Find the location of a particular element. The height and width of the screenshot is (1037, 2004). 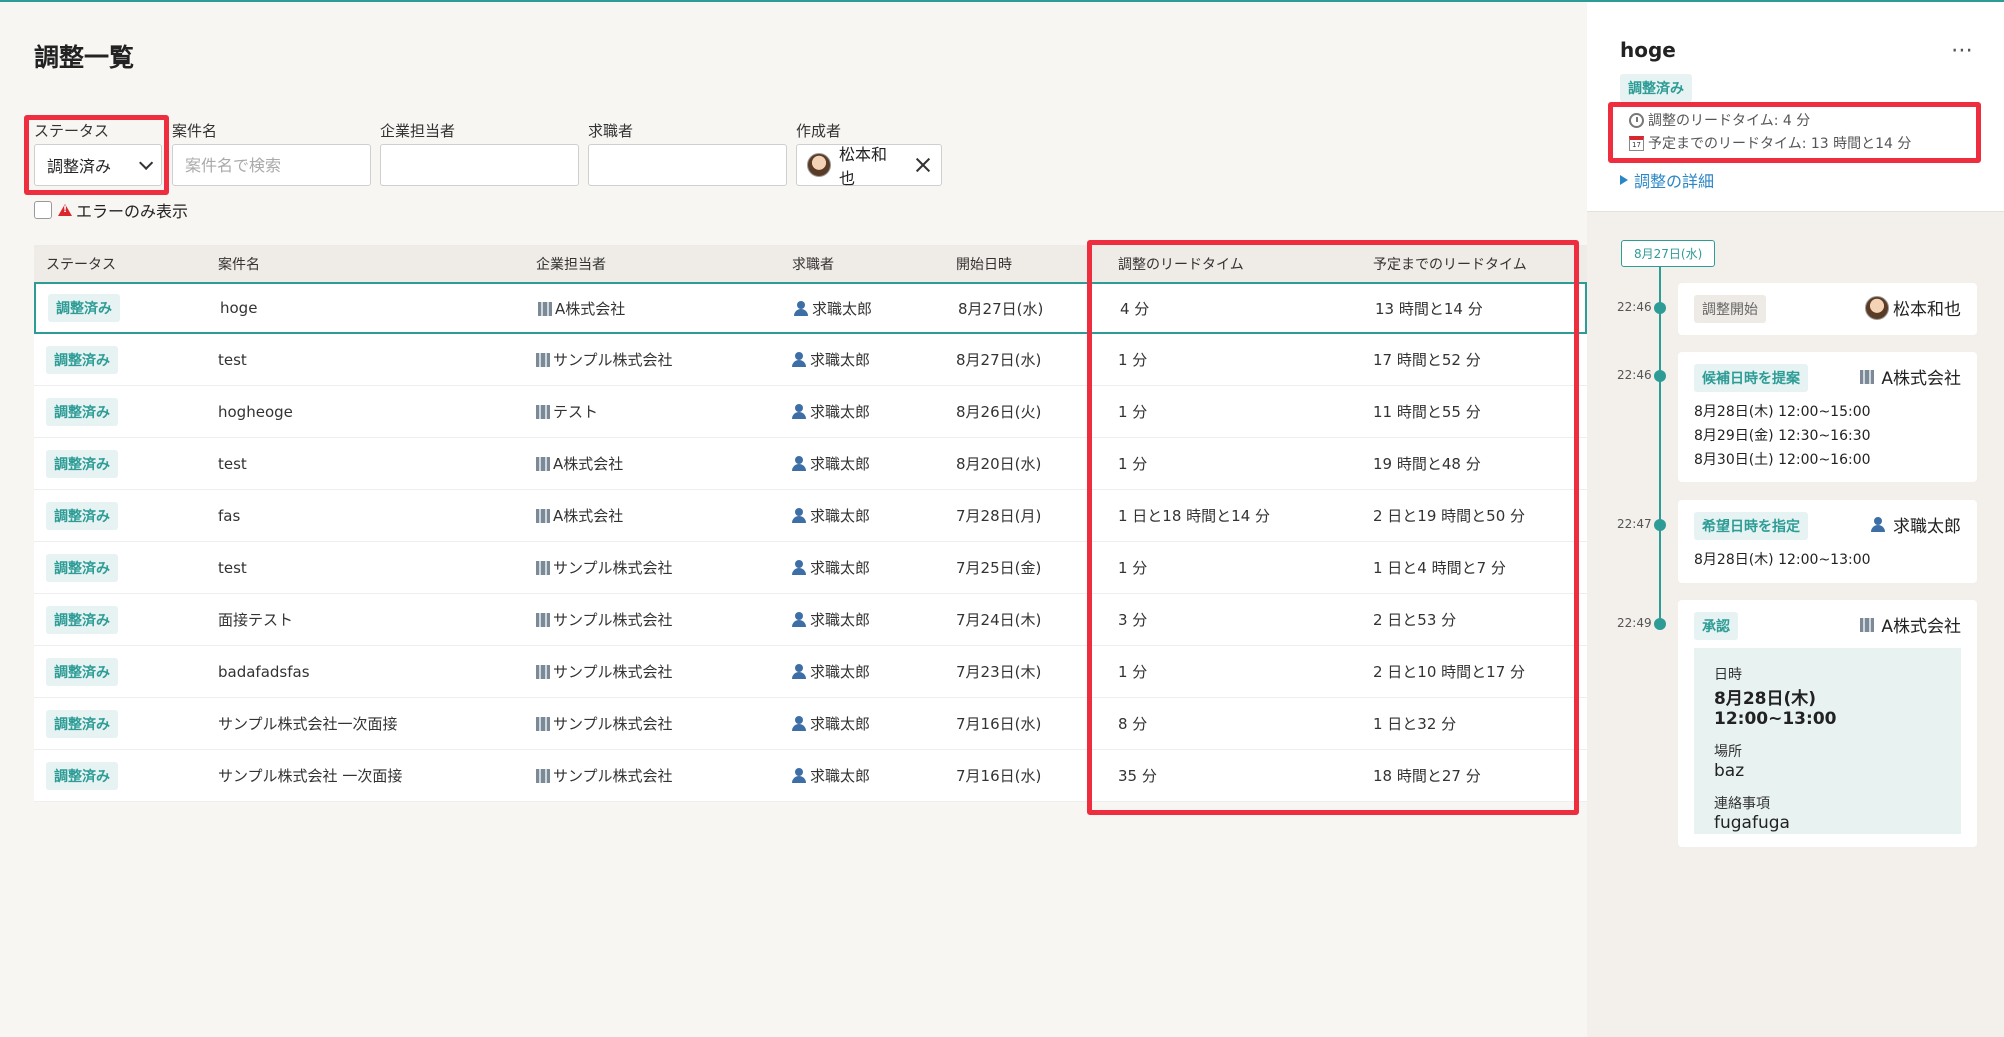

company-field is located at coordinates (479, 165).